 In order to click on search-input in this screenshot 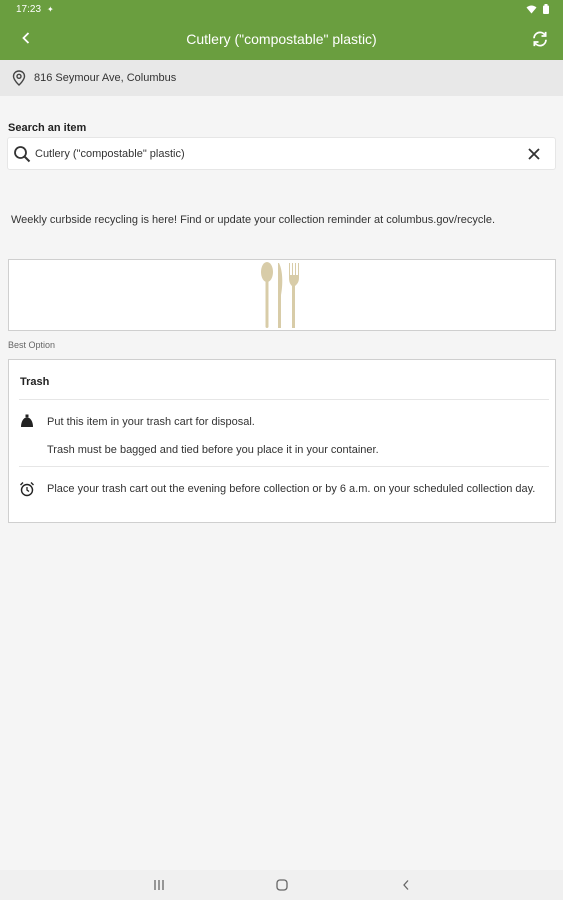, I will do `click(277, 153)`.